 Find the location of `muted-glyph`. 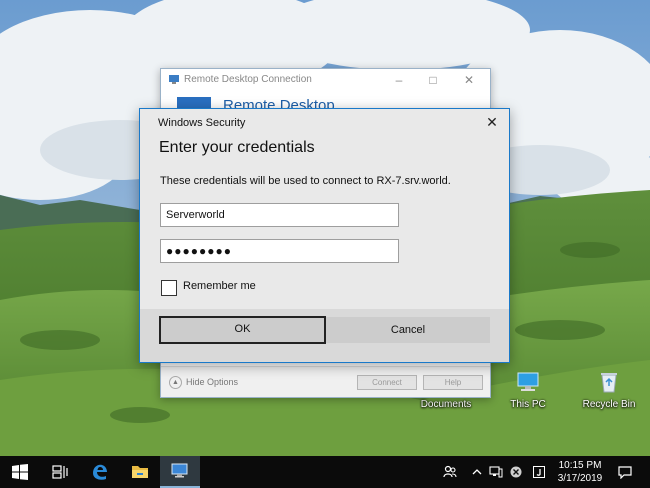

muted-glyph is located at coordinates (516, 472).